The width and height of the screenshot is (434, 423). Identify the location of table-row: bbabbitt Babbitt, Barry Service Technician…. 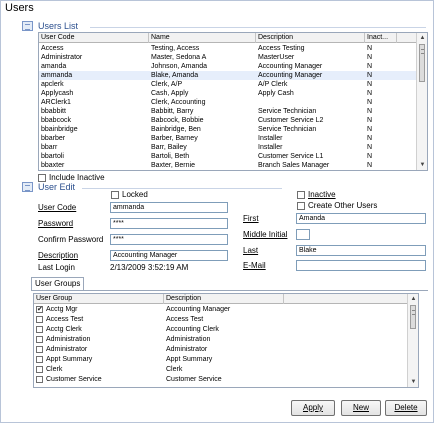
(228, 111).